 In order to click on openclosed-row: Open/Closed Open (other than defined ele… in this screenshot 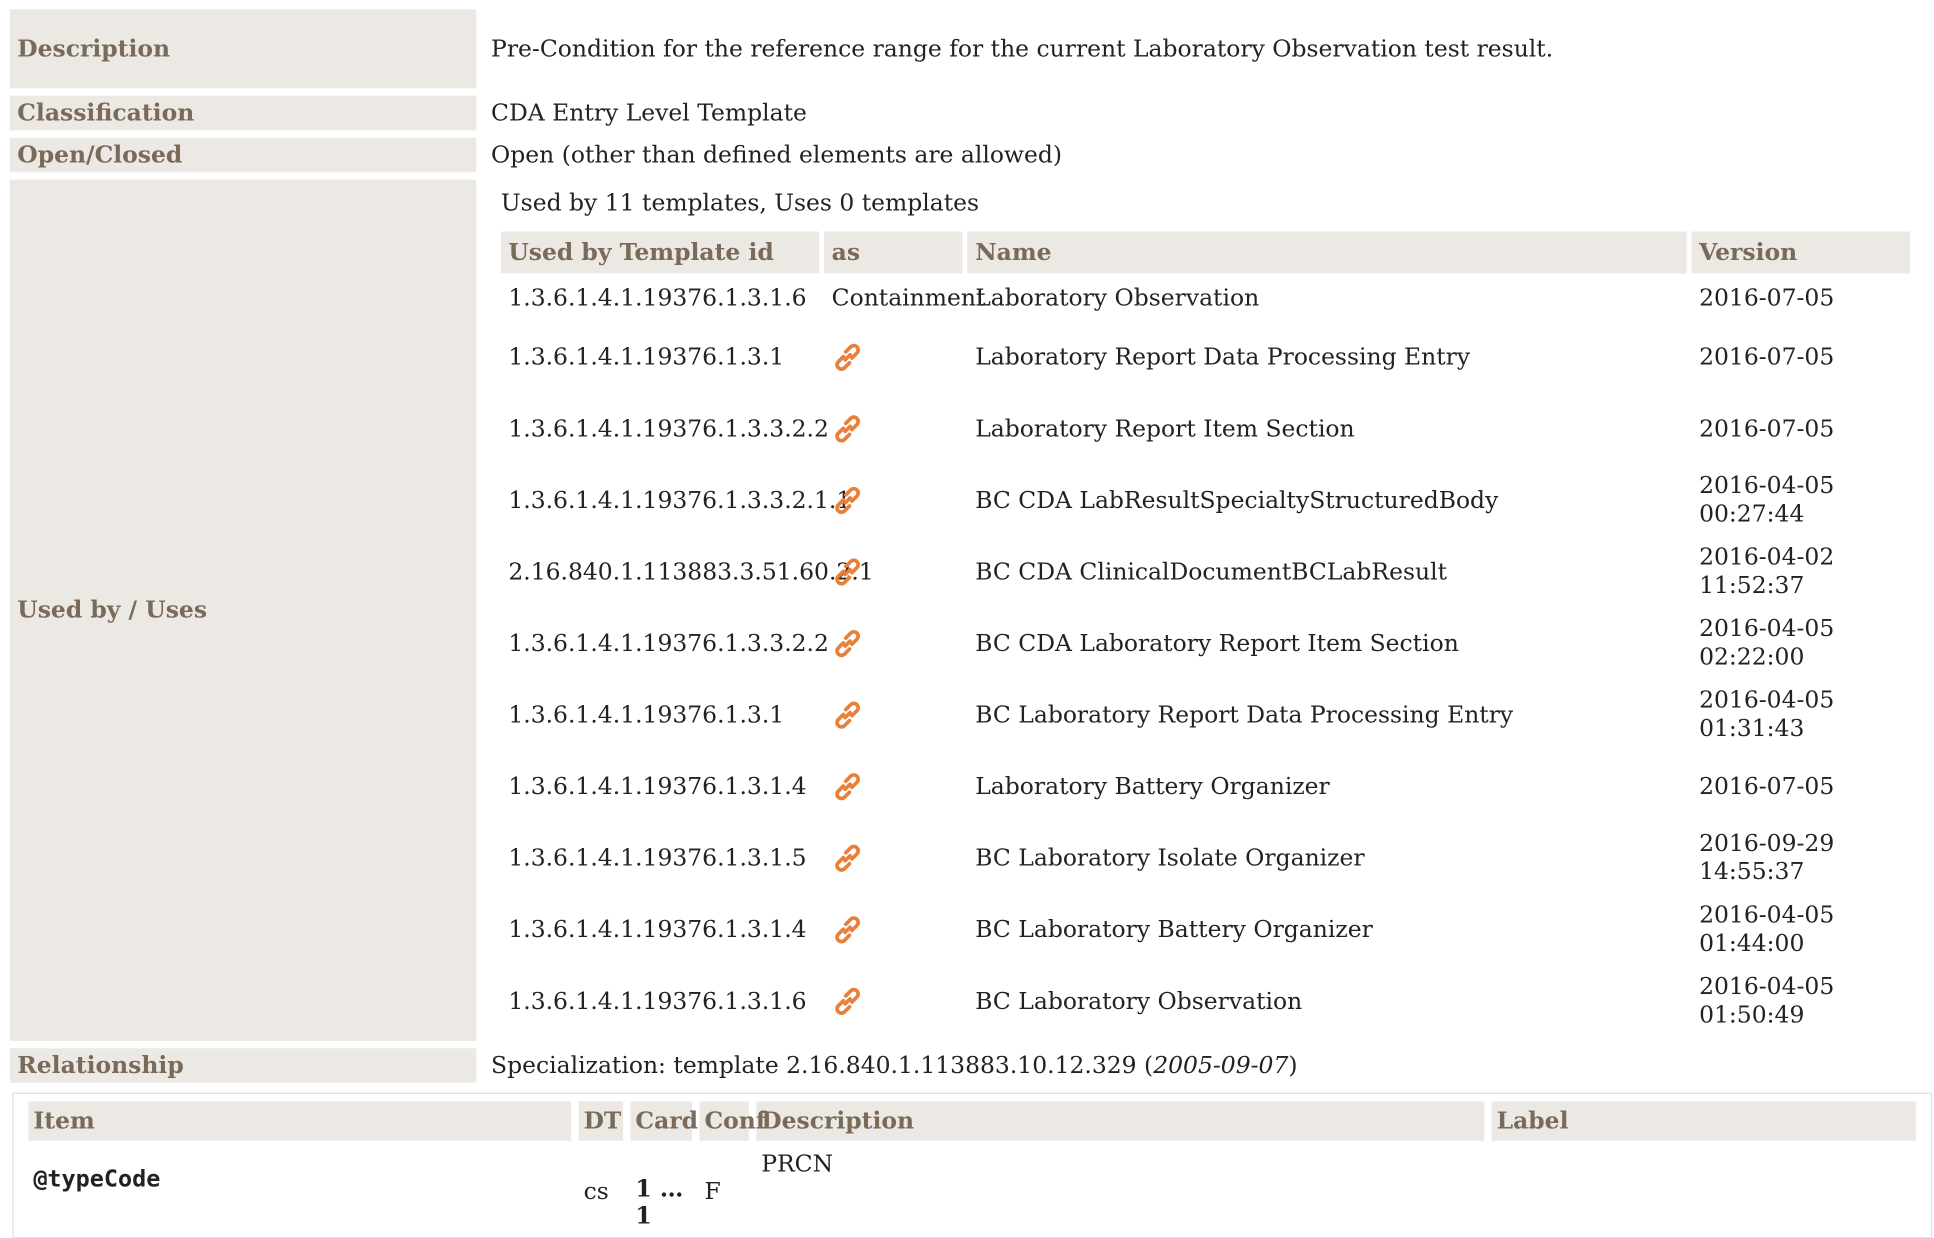, I will do `click(971, 155)`.